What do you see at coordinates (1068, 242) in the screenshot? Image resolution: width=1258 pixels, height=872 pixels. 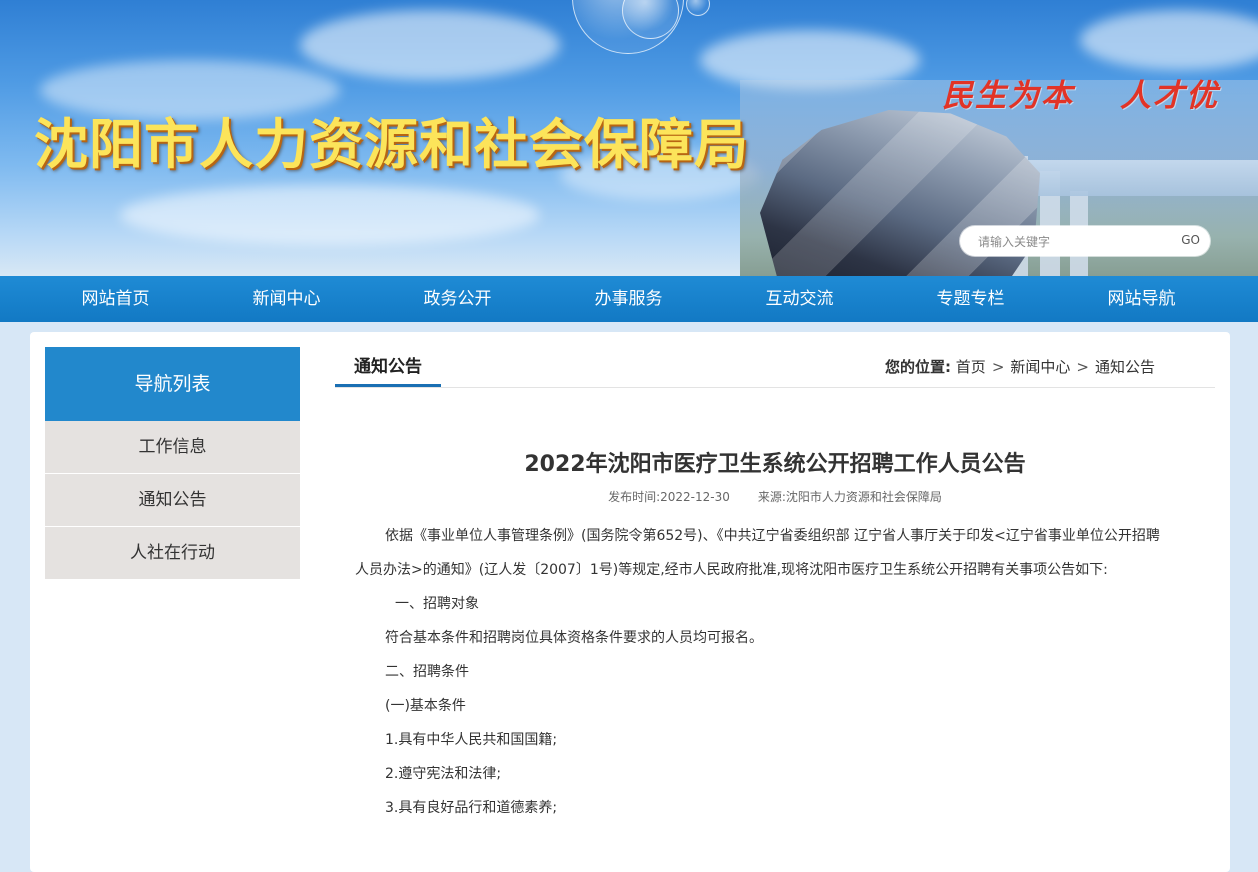 I see `search-input` at bounding box center [1068, 242].